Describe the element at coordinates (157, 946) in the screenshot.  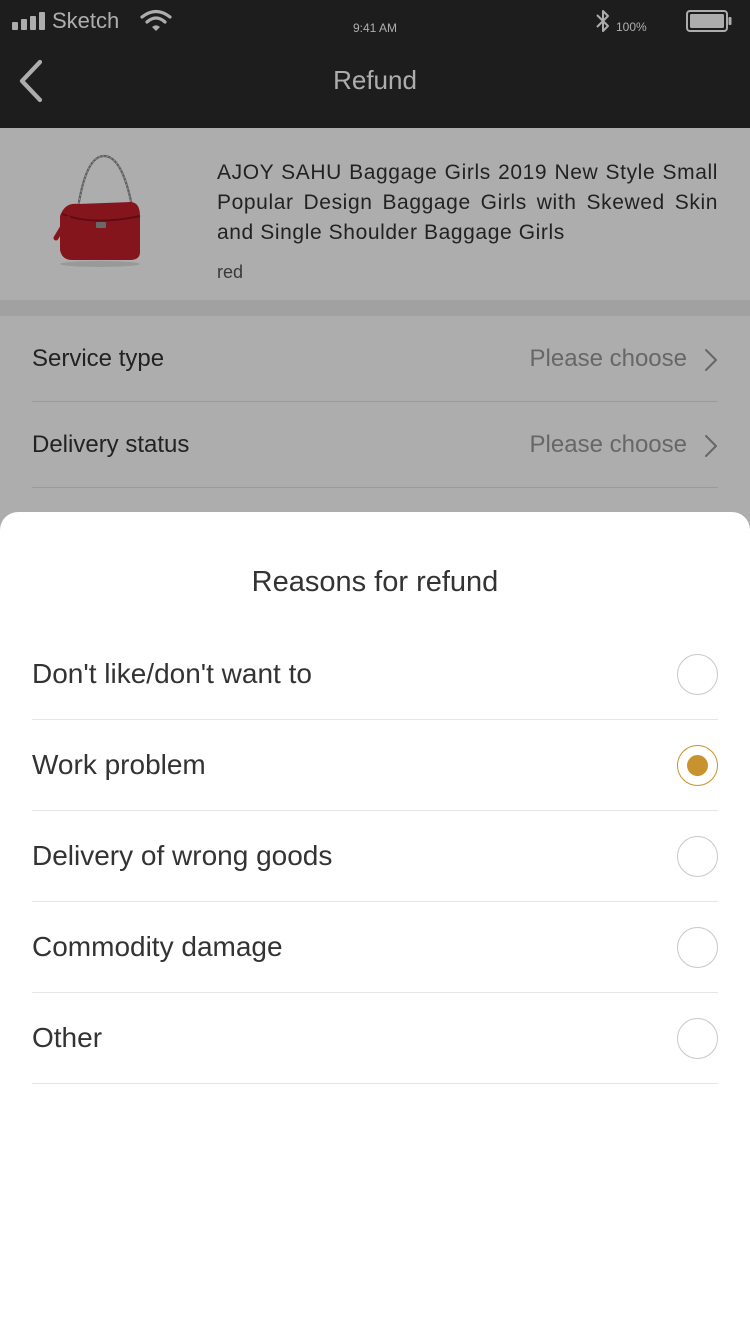
I see `reason-label: Commodity damage` at that location.